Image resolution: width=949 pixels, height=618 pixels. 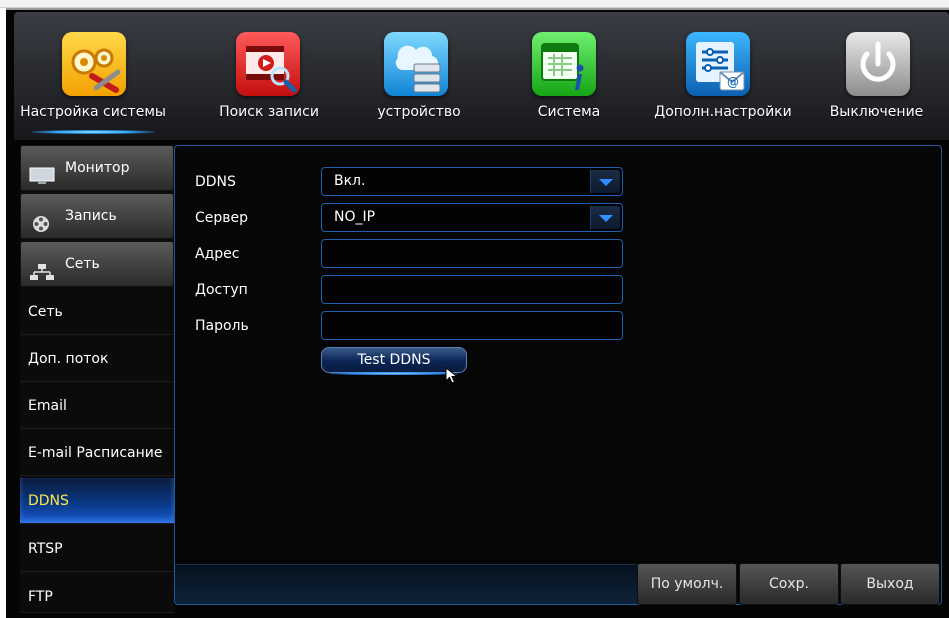 What do you see at coordinates (93, 112) in the screenshot?
I see `nav-label: Настройка системы` at bounding box center [93, 112].